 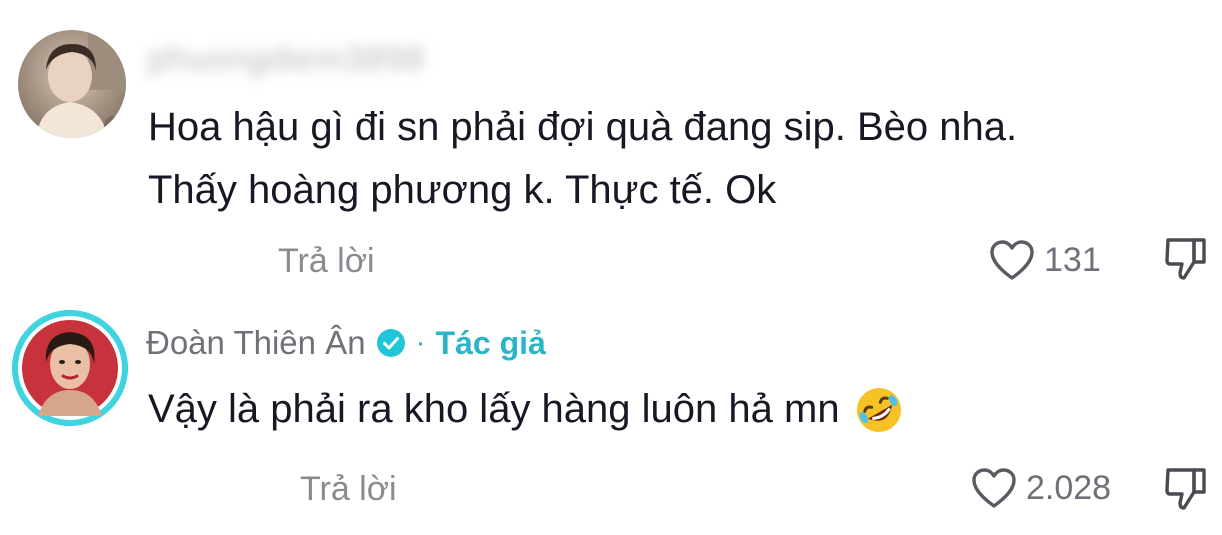 I want to click on comment-text: Vậy là phải ra kho lấy hàng luôn hả mn, so click(x=648, y=409).